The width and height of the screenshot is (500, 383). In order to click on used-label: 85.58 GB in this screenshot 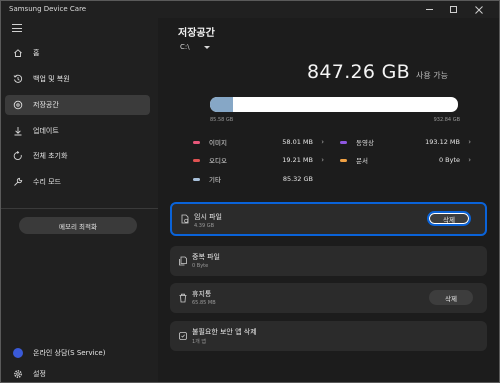, I will do `click(222, 120)`.